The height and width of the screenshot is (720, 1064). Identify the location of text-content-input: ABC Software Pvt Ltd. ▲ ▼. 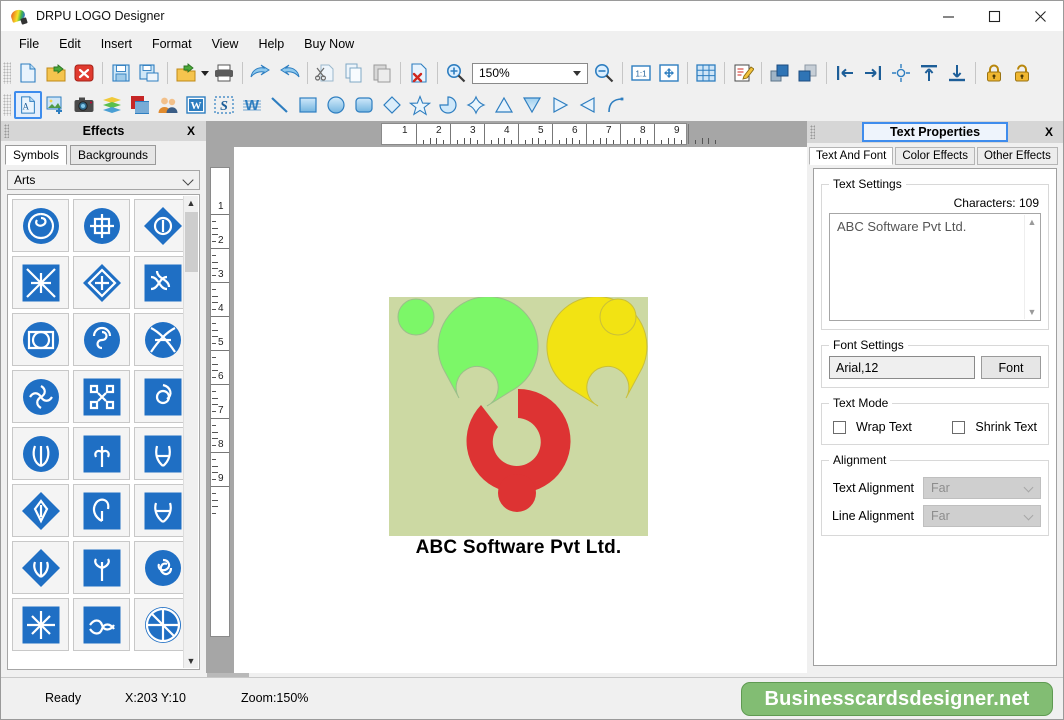
(935, 267).